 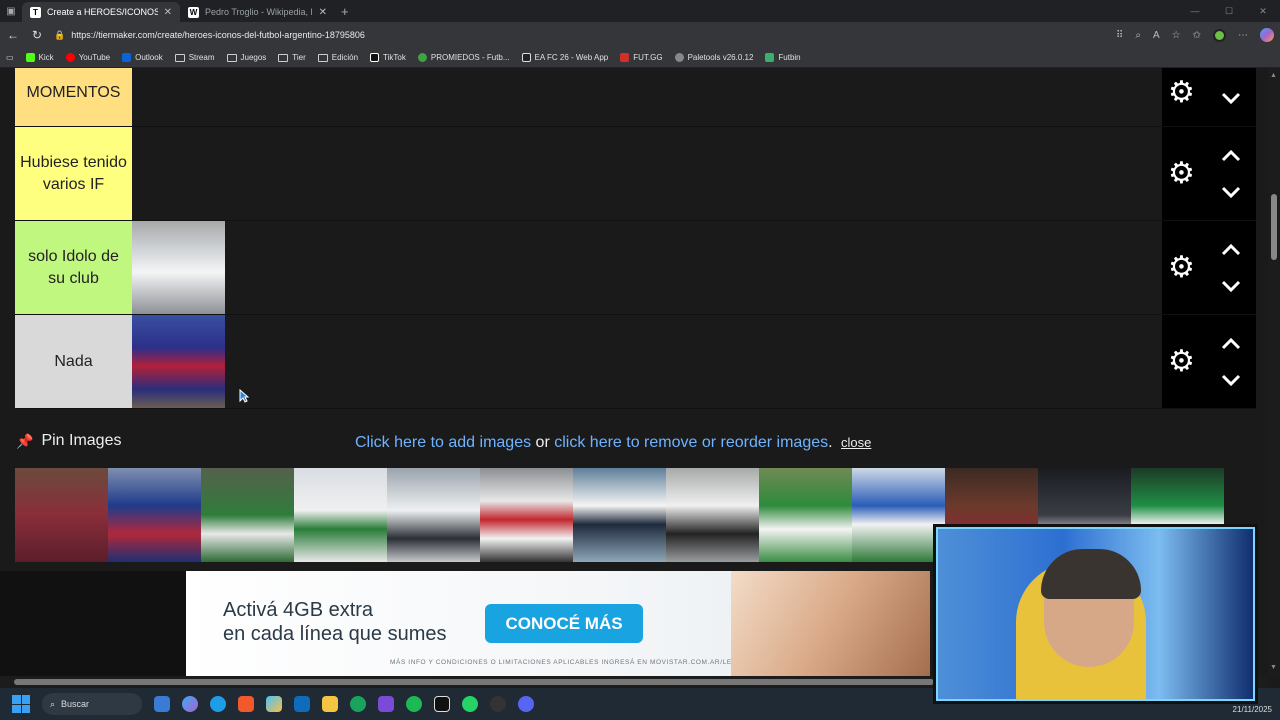 I want to click on favorite-star-icon: ☆, so click(x=1176, y=35).